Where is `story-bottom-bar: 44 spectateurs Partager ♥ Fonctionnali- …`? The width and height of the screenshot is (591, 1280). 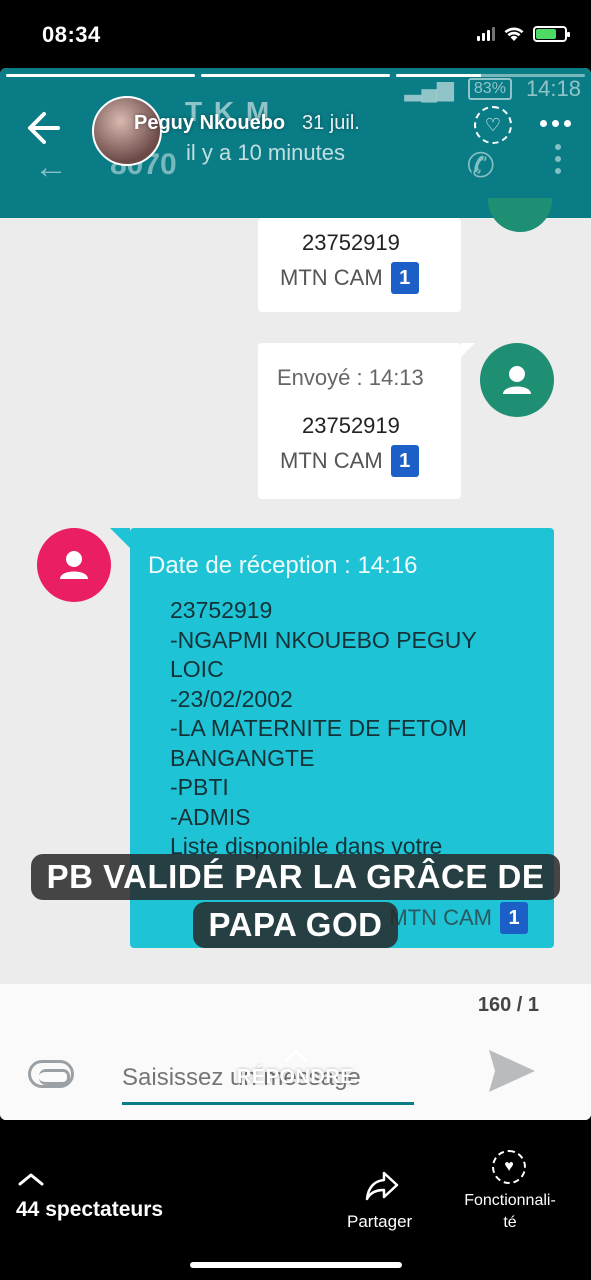
story-bottom-bar: 44 spectateurs Partager ♥ Fonctionnali- … is located at coordinates (295, 1200).